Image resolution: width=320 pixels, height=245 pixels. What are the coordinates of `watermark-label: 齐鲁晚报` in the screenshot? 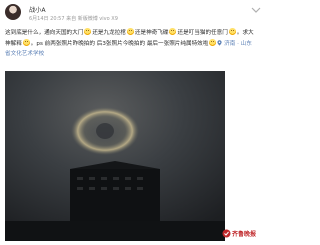 It's located at (244, 234).